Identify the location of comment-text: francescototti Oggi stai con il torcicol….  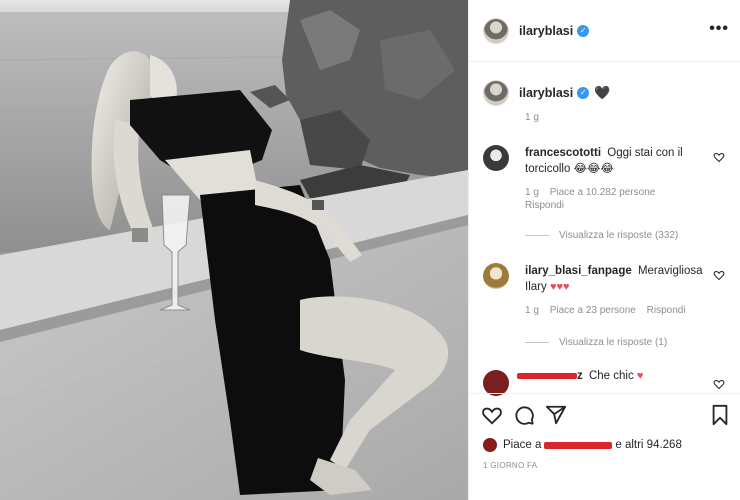
(616, 161).